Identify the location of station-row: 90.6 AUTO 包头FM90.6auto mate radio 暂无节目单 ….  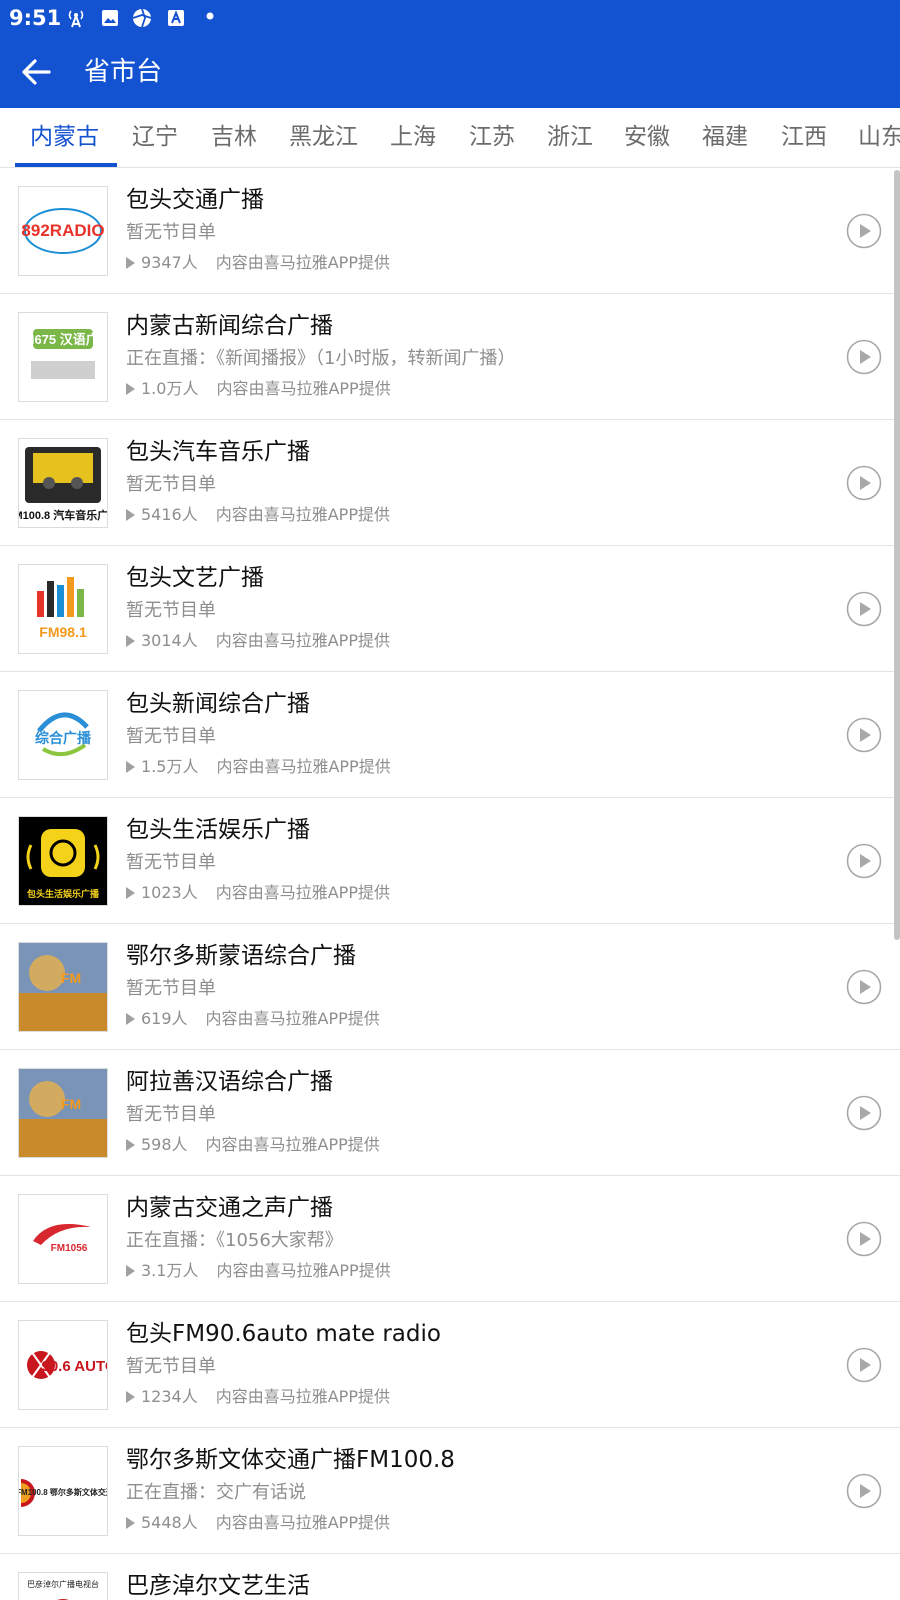
(450, 1365).